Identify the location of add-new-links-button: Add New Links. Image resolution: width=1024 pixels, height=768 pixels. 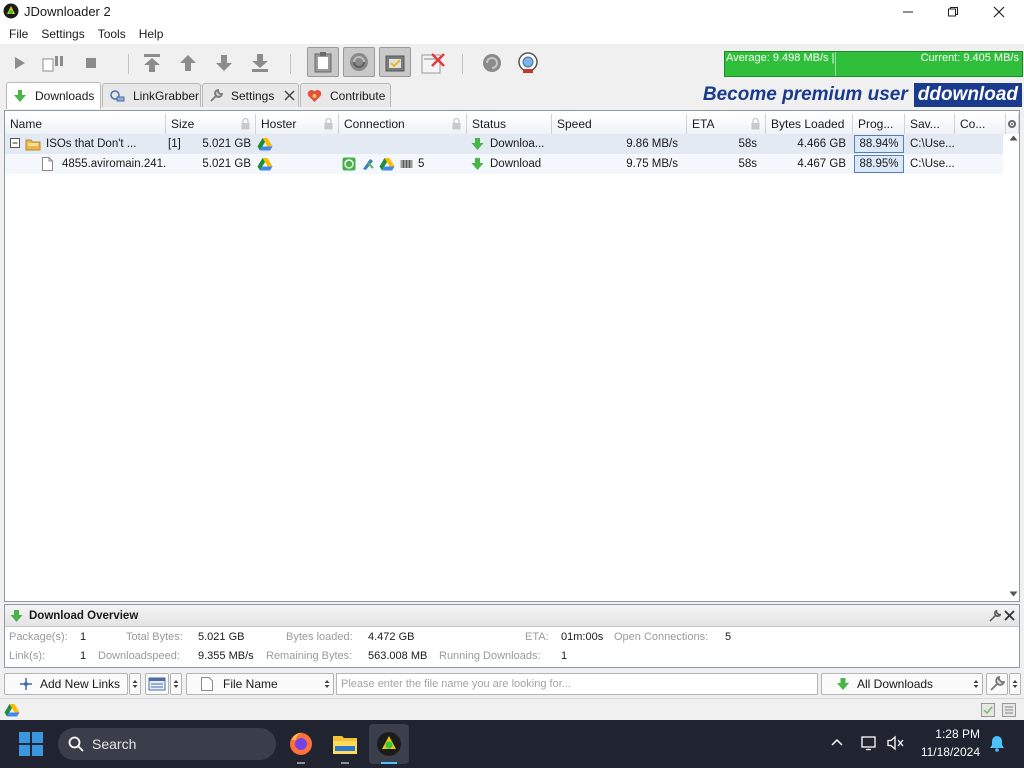
(66, 684).